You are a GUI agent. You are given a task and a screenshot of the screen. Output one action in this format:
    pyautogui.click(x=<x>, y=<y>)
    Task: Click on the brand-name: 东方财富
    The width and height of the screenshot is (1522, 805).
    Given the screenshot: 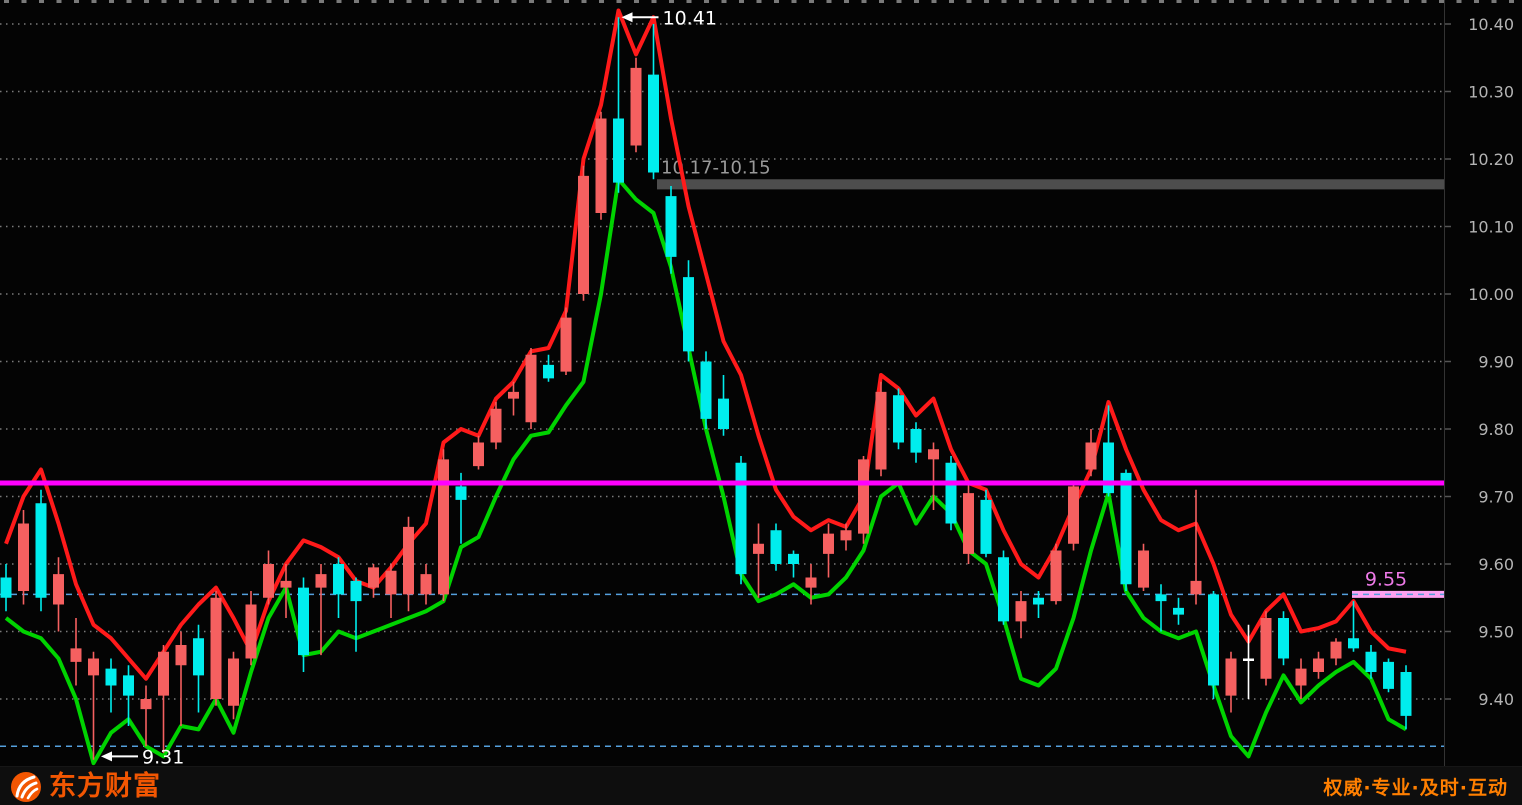 What is the action you would take?
    pyautogui.click(x=105, y=786)
    